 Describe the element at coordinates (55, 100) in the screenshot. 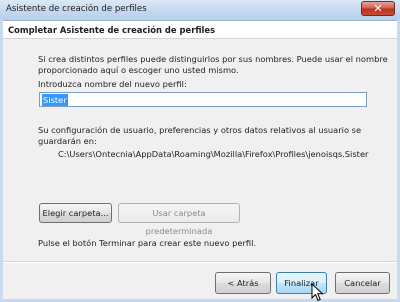

I see `profile-name-value: Sister` at that location.